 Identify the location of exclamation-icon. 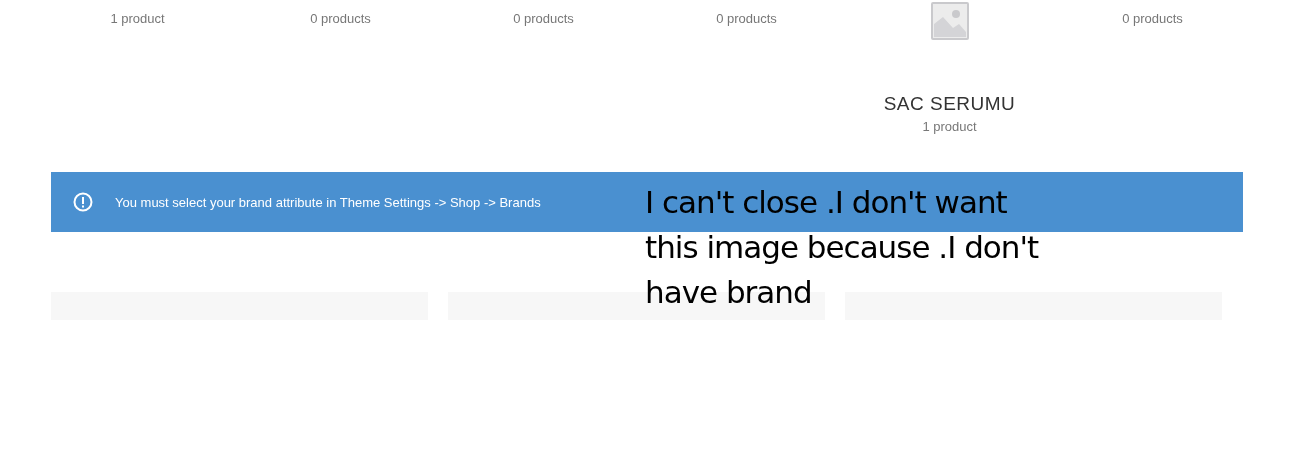
(83, 202).